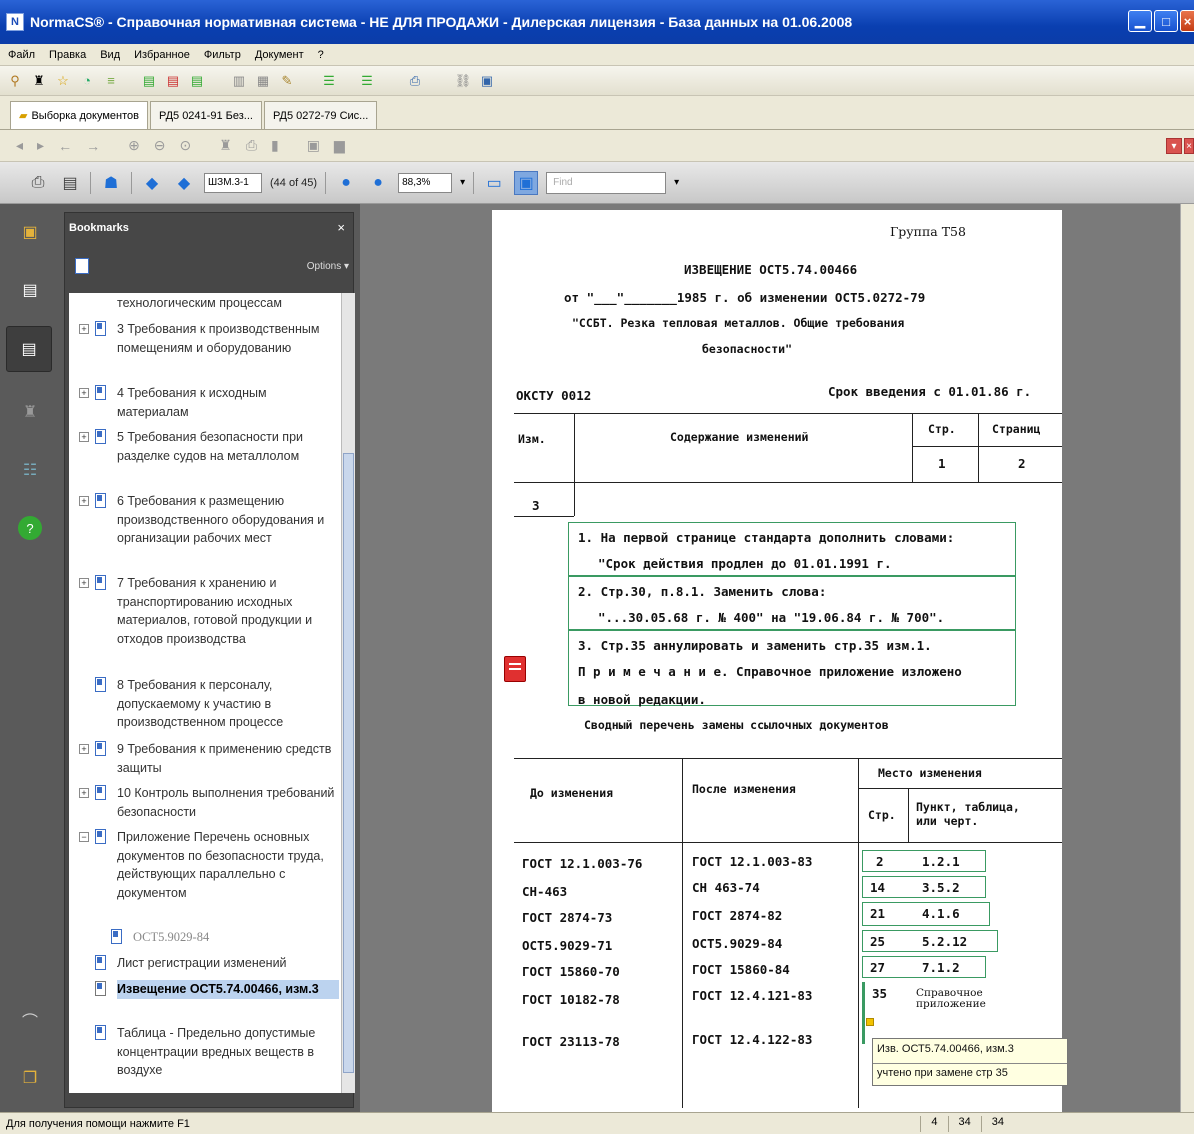 The image size is (1194, 1134). I want to click on star-icon: ☆, so click(63, 81).